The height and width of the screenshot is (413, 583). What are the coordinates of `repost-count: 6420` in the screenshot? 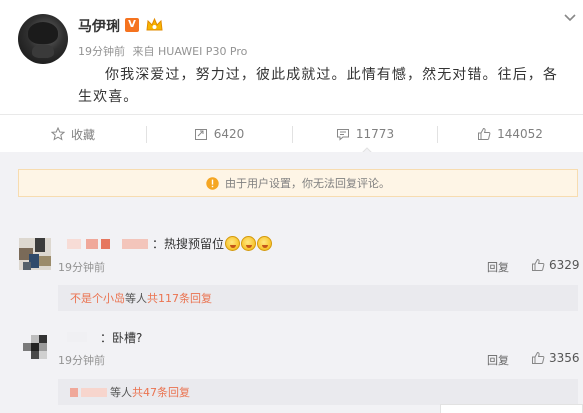 It's located at (229, 134).